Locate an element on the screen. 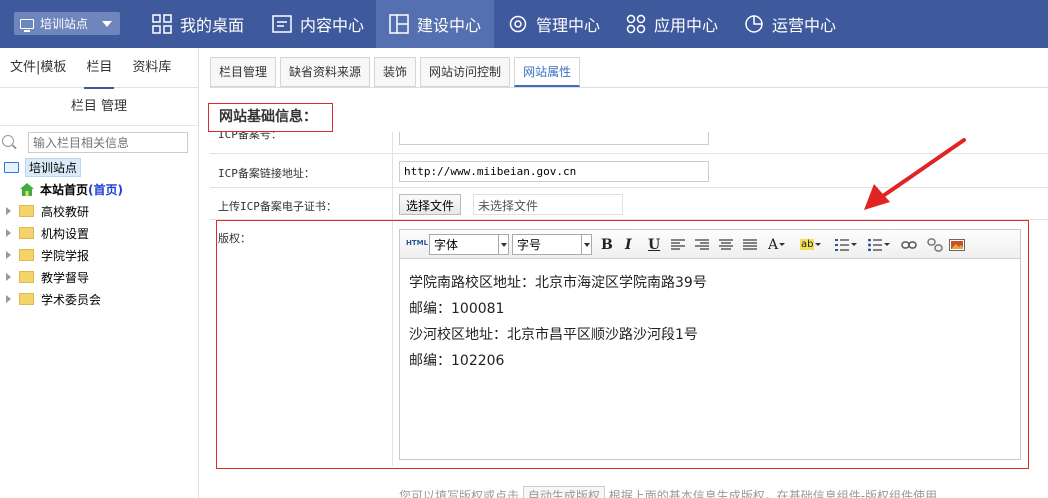  nav-ops-center: 运营中心 is located at coordinates (790, 24).